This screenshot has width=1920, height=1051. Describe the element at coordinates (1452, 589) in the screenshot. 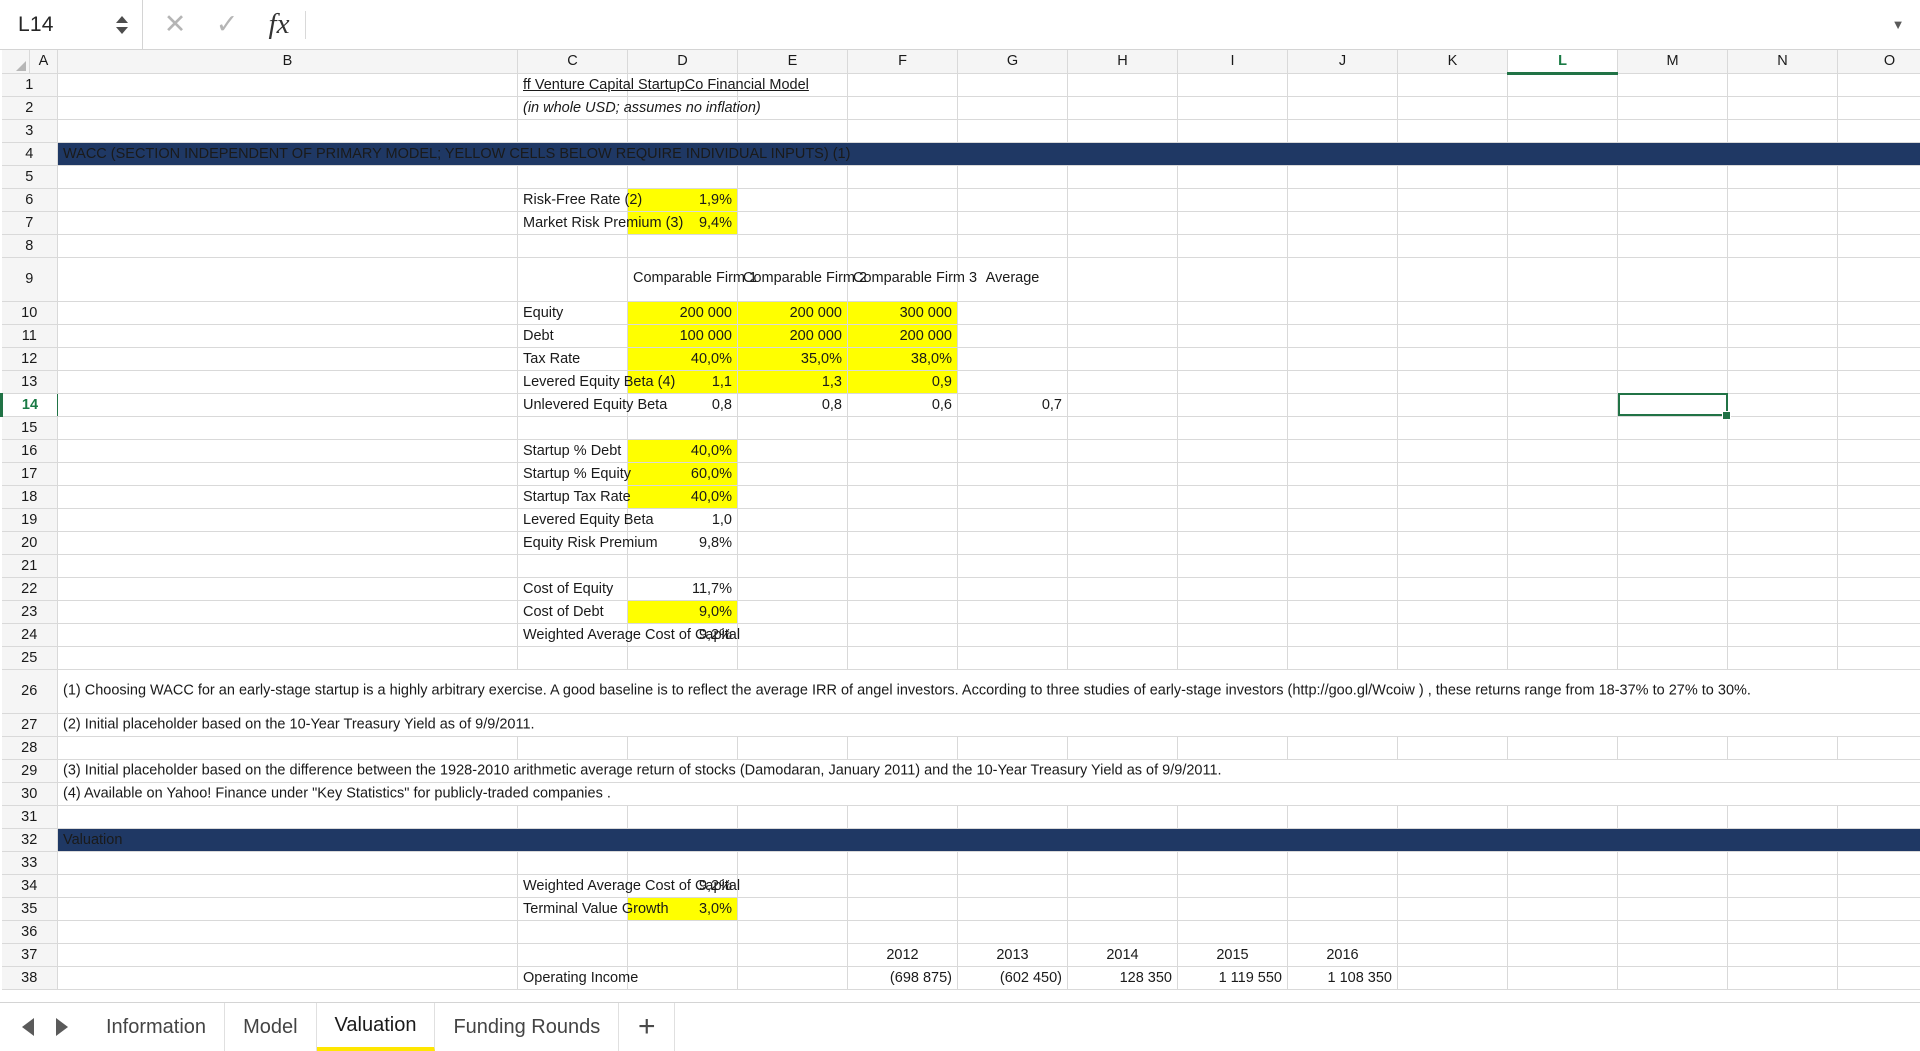

I see `cell-J22` at that location.